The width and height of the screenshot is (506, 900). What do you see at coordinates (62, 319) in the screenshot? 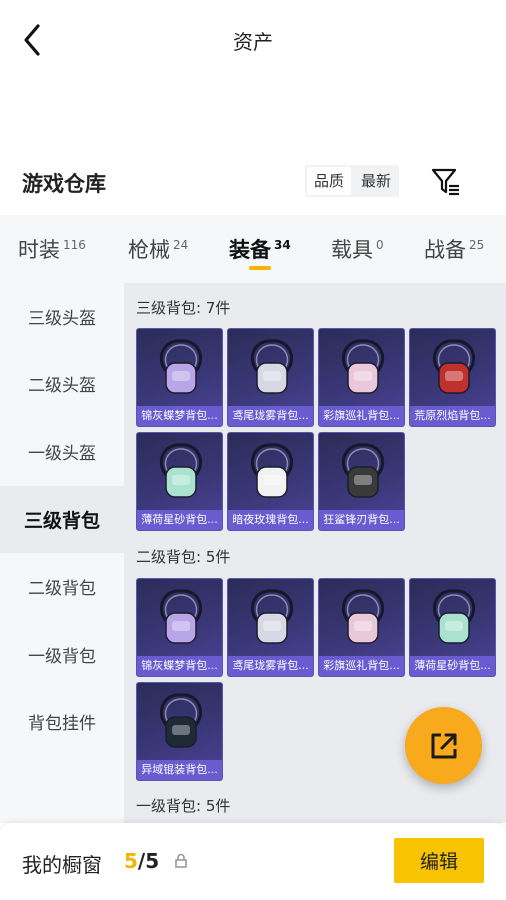
I see `sidebar-item-label: 三级头盔` at bounding box center [62, 319].